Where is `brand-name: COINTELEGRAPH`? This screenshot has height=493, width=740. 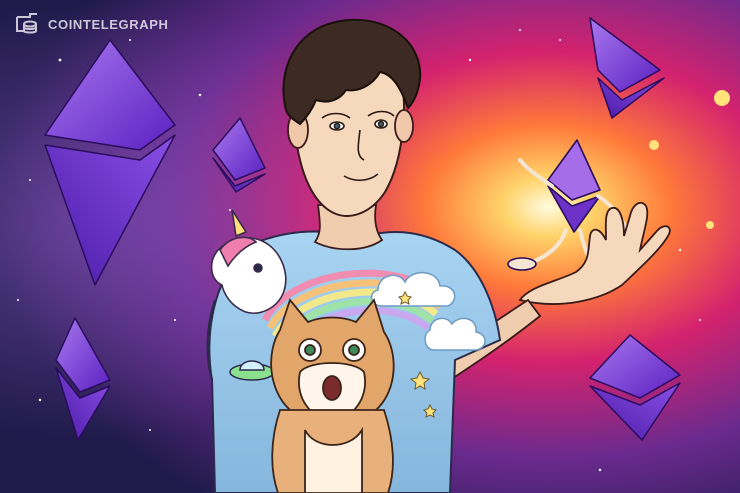 brand-name: COINTELEGRAPH is located at coordinates (108, 24).